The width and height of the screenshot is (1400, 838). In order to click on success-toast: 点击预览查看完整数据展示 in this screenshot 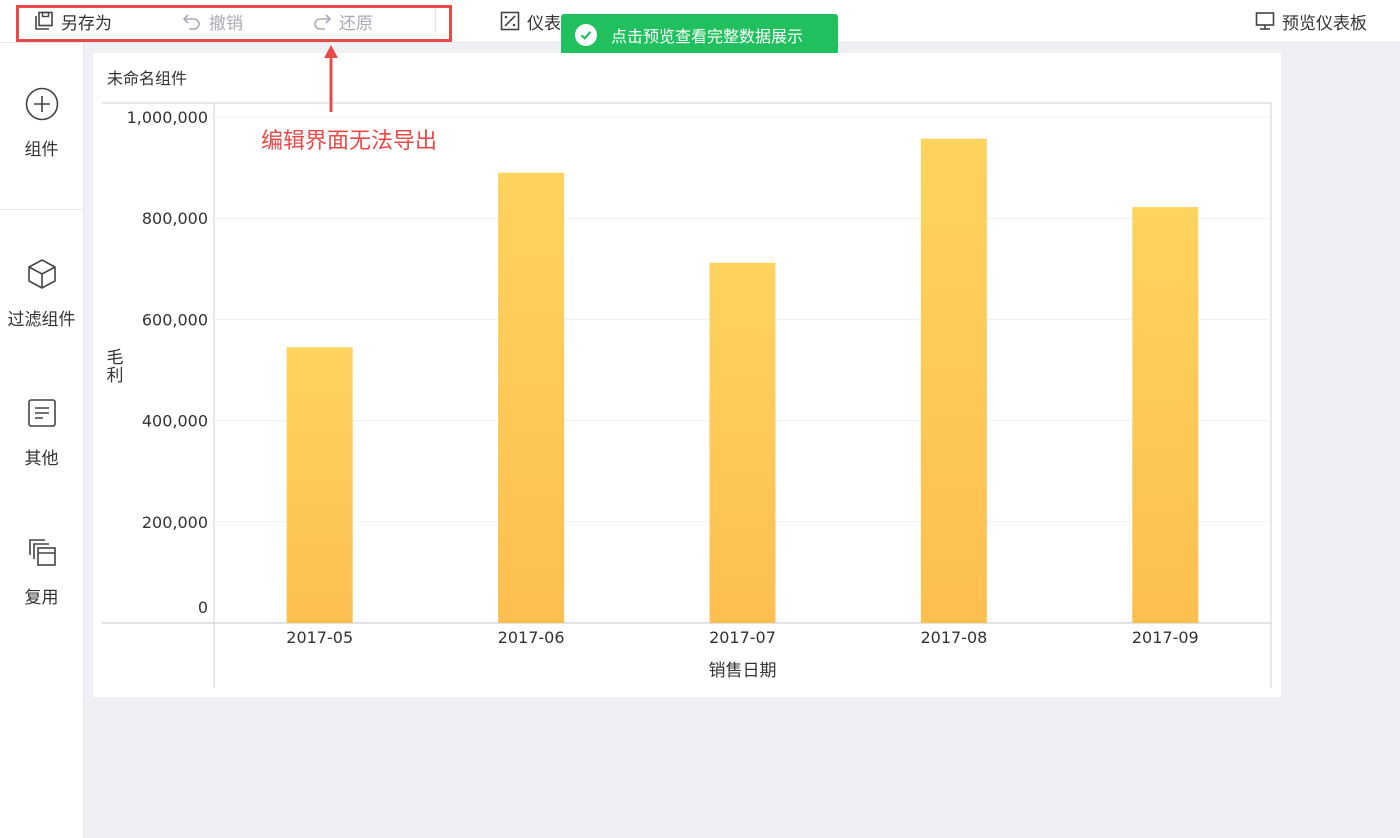, I will do `click(699, 34)`.